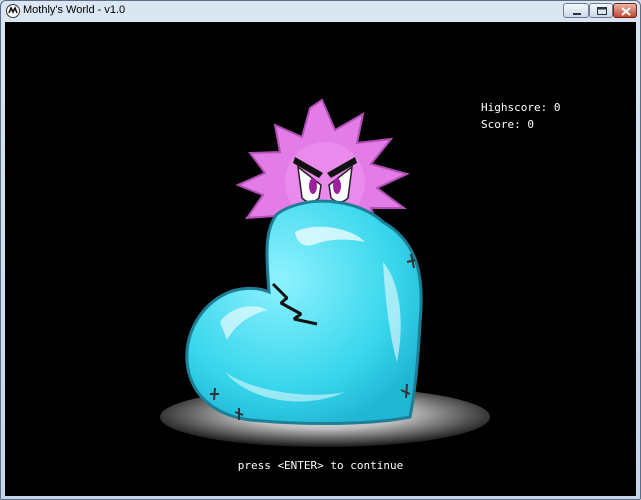 The width and height of the screenshot is (641, 500). I want to click on minimize-button, so click(576, 10).